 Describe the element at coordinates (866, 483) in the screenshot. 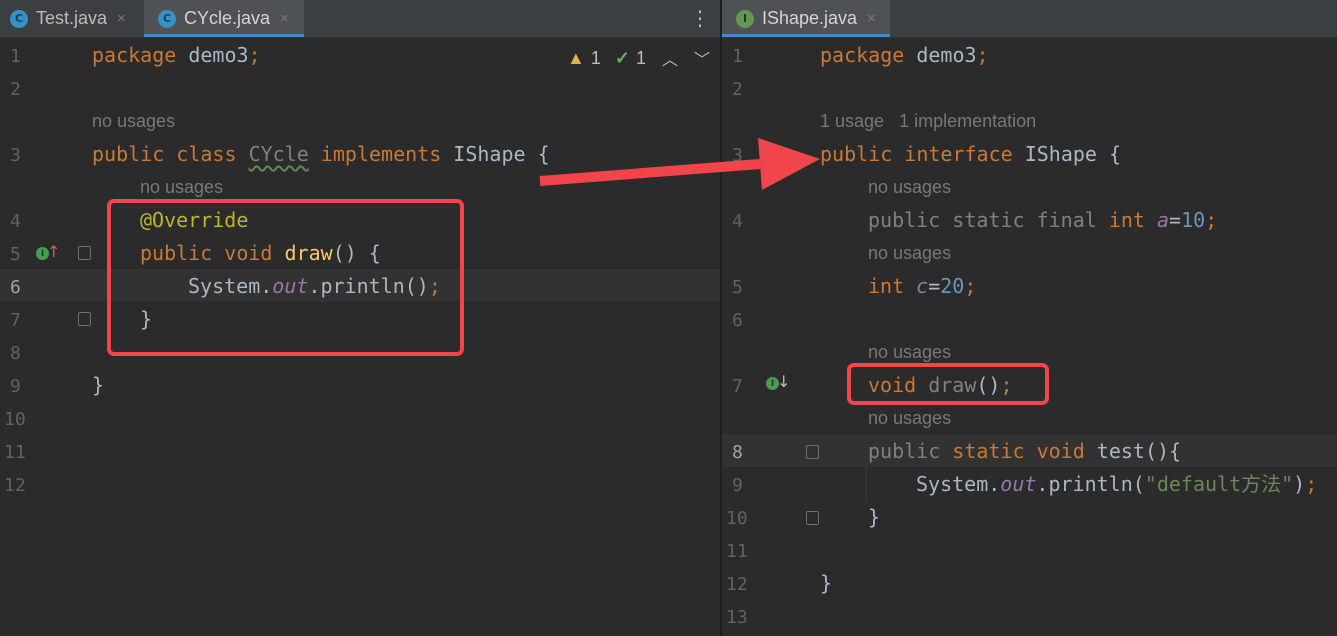

I see `indent-guide` at that location.